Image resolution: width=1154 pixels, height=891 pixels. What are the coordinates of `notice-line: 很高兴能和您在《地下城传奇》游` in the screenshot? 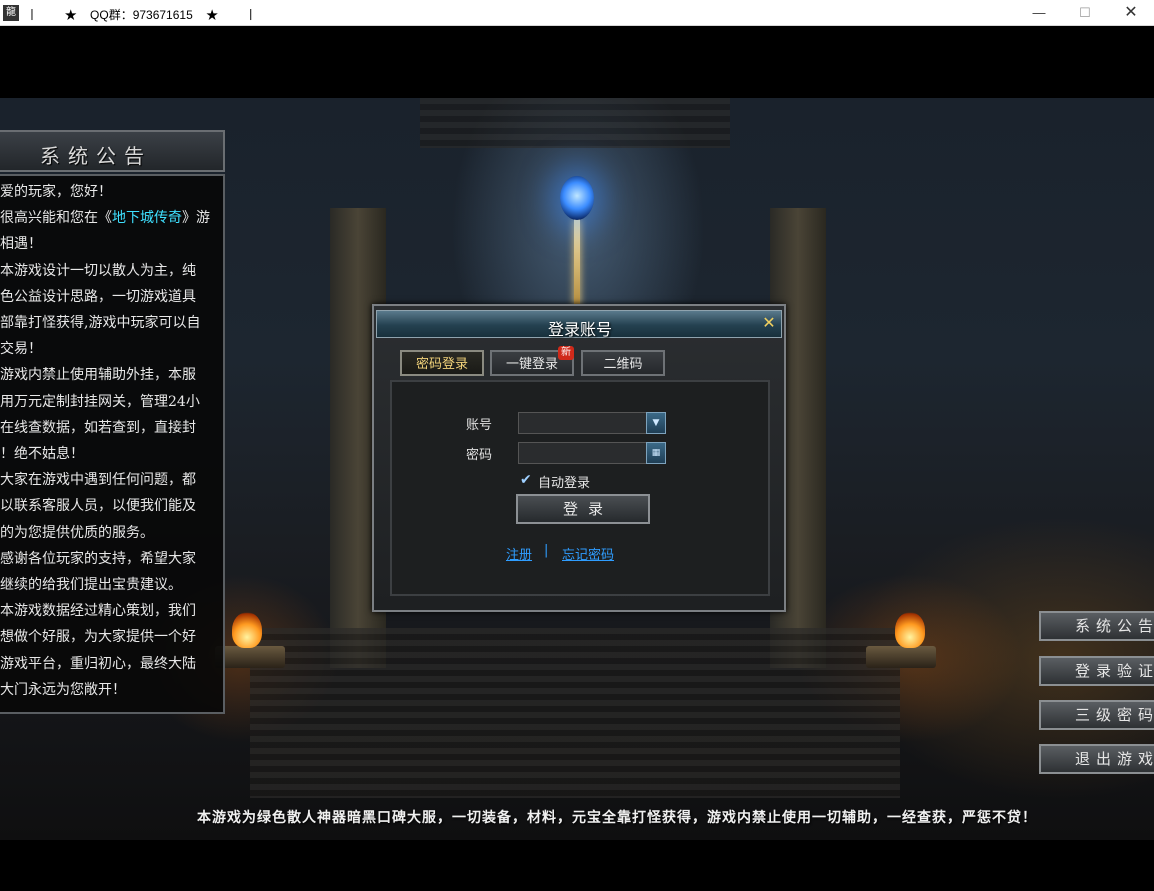 It's located at (111, 218).